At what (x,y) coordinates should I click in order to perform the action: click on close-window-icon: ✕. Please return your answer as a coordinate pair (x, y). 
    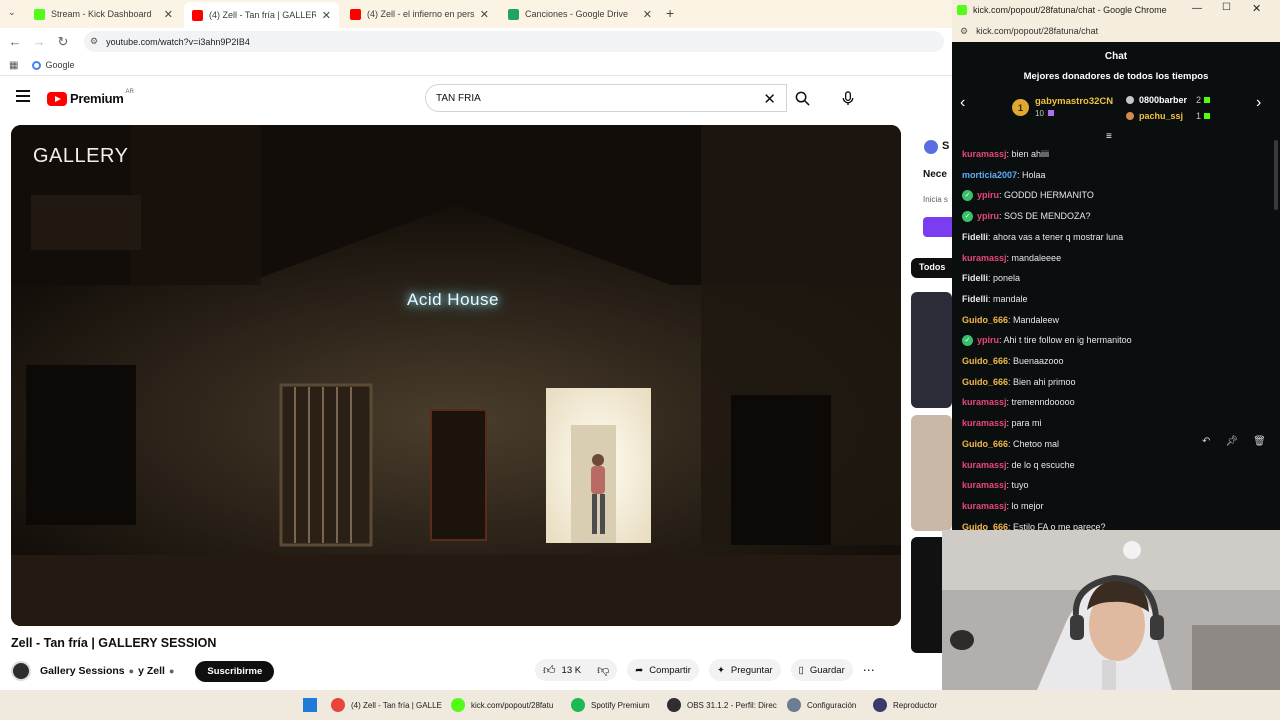
    Looking at the image, I should click on (1256, 8).